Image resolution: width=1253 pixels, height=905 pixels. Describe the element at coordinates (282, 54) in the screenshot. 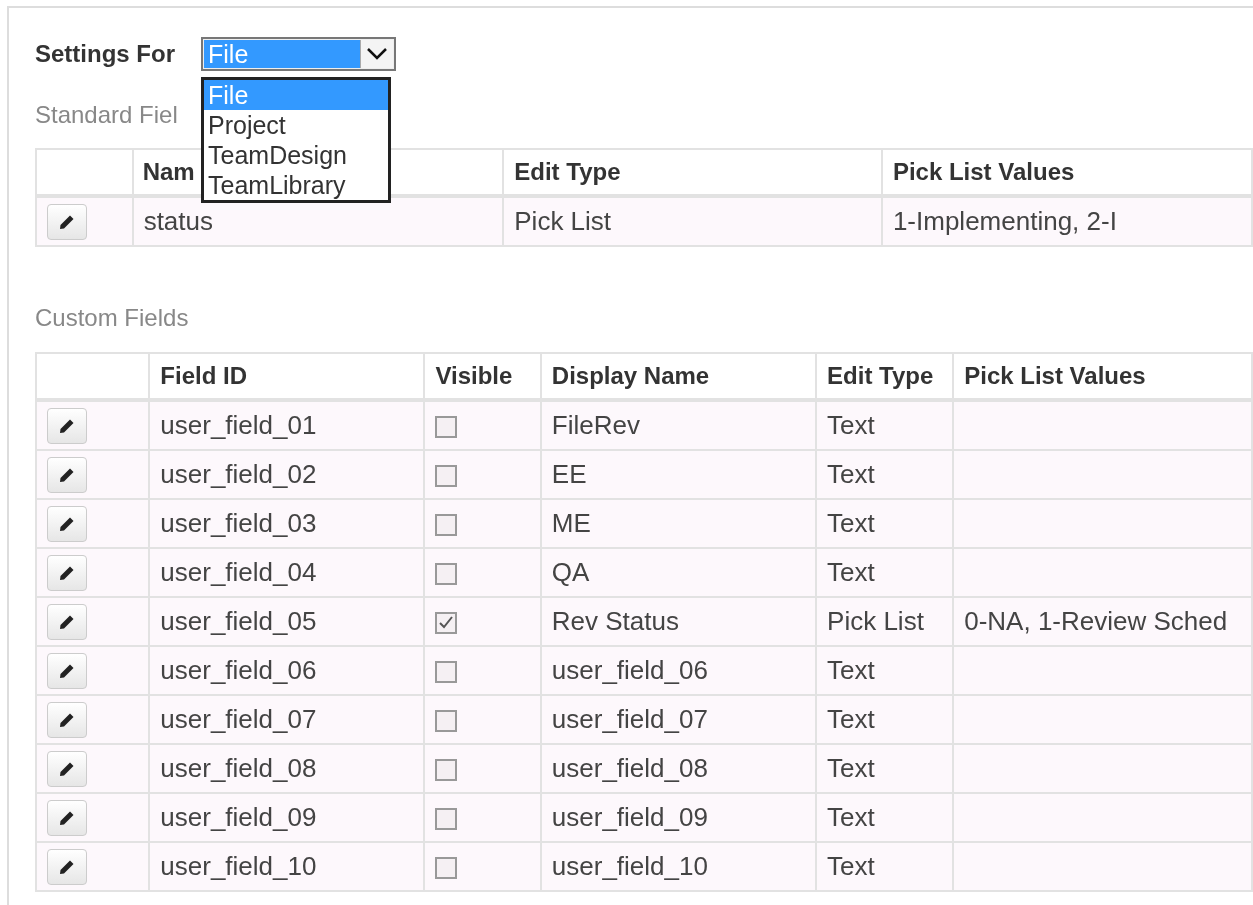

I see `select-value: File` at that location.